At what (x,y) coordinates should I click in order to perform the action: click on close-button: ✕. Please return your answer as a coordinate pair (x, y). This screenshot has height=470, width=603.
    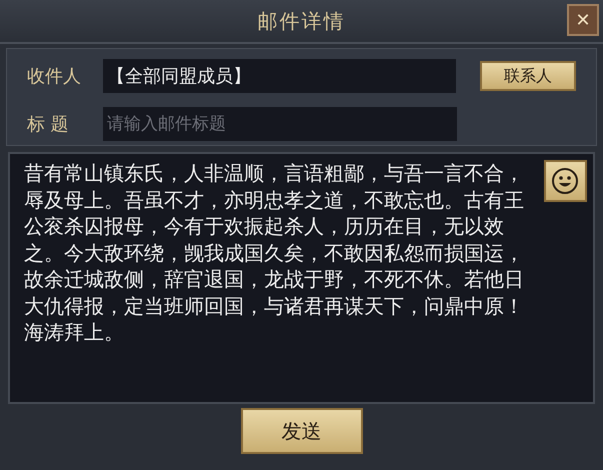
    Looking at the image, I should click on (583, 20).